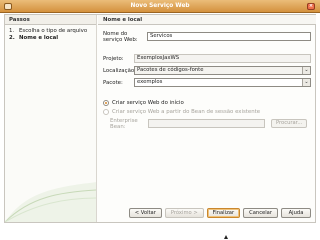 The width and height of the screenshot is (320, 240). I want to click on from-bean-radio, so click(106, 111).